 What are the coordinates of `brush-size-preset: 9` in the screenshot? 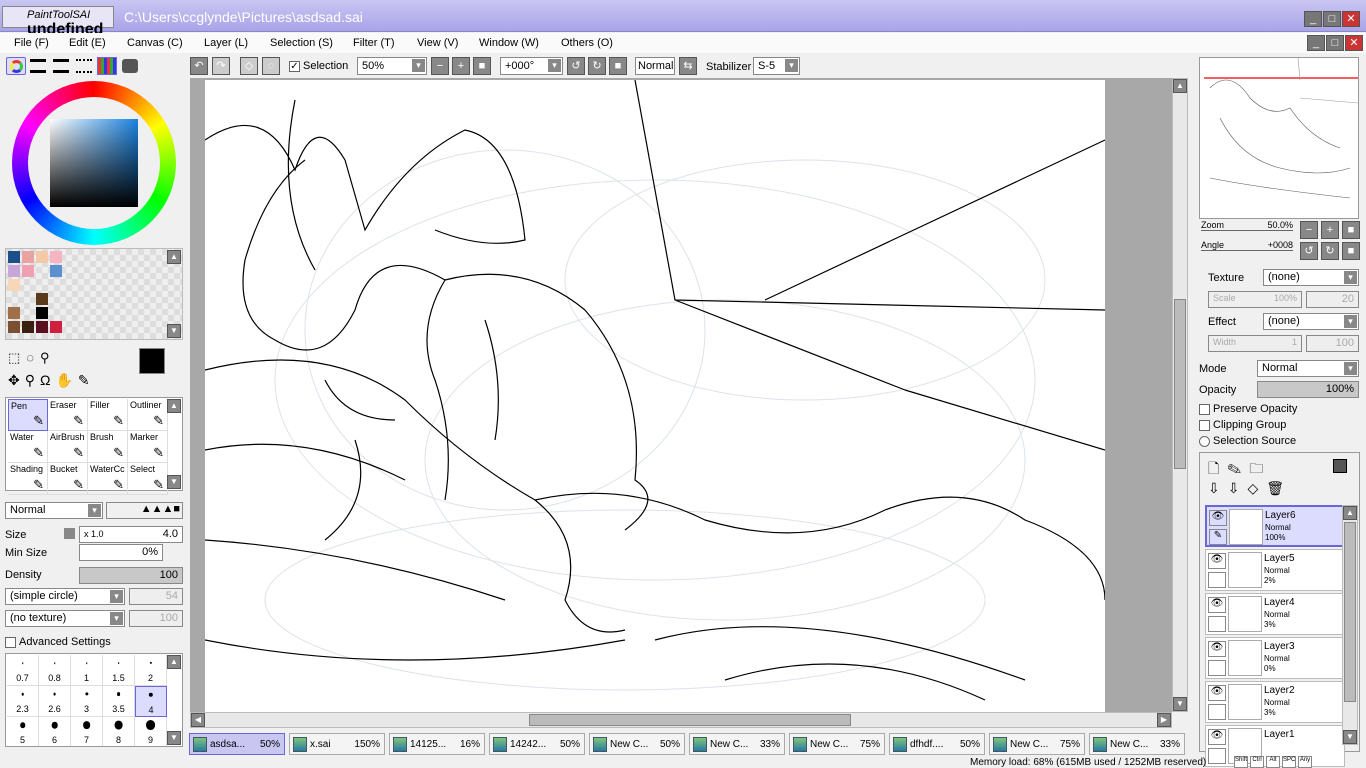 It's located at (151, 731).